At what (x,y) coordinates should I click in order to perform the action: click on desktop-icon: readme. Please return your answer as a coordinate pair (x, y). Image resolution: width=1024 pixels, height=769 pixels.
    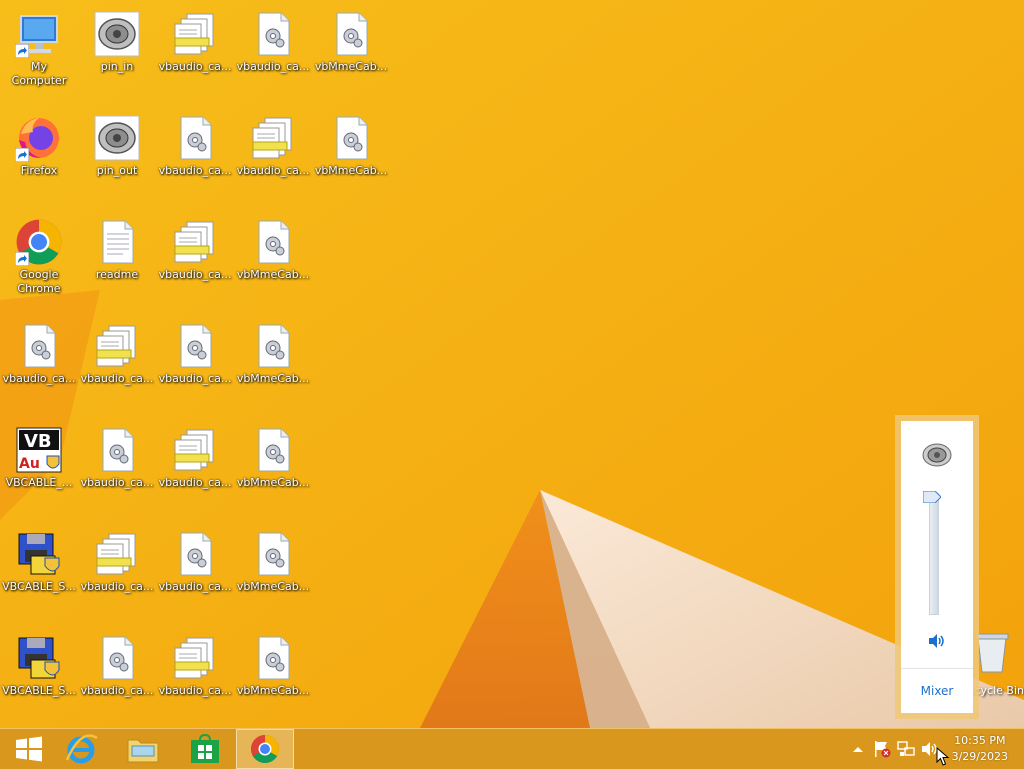
    Looking at the image, I should click on (117, 260).